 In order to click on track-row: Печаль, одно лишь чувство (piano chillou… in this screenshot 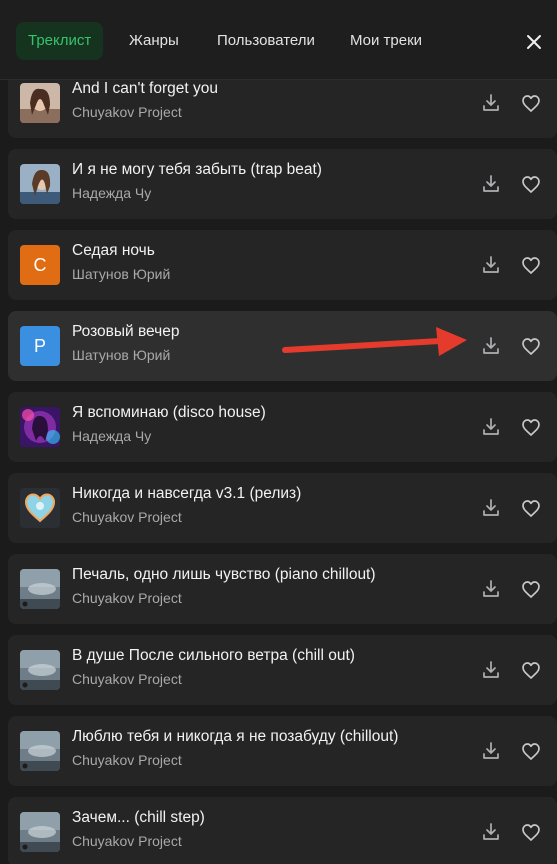, I will do `click(282, 589)`.